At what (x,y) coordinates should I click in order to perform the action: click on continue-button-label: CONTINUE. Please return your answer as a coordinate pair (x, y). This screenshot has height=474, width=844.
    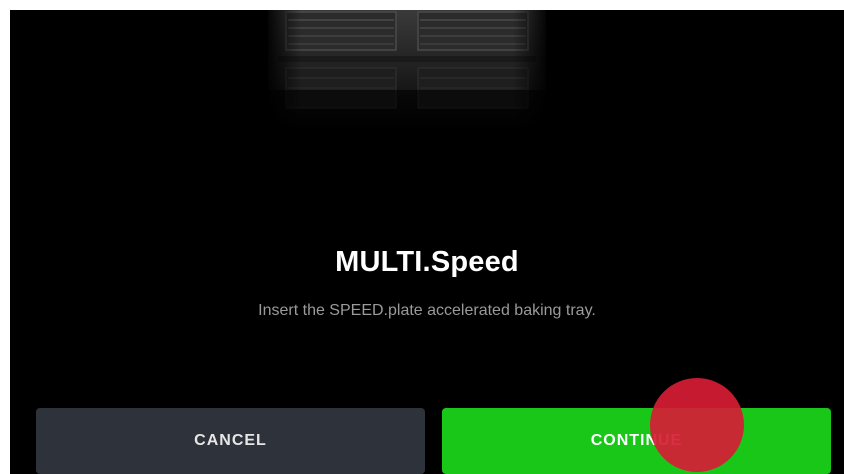
    Looking at the image, I should click on (636, 440).